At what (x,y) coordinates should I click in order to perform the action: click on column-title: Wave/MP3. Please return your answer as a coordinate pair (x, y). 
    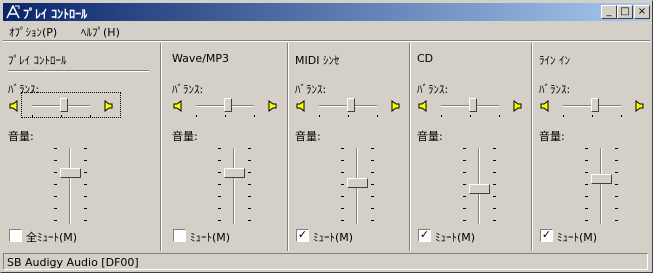
    Looking at the image, I should click on (201, 58).